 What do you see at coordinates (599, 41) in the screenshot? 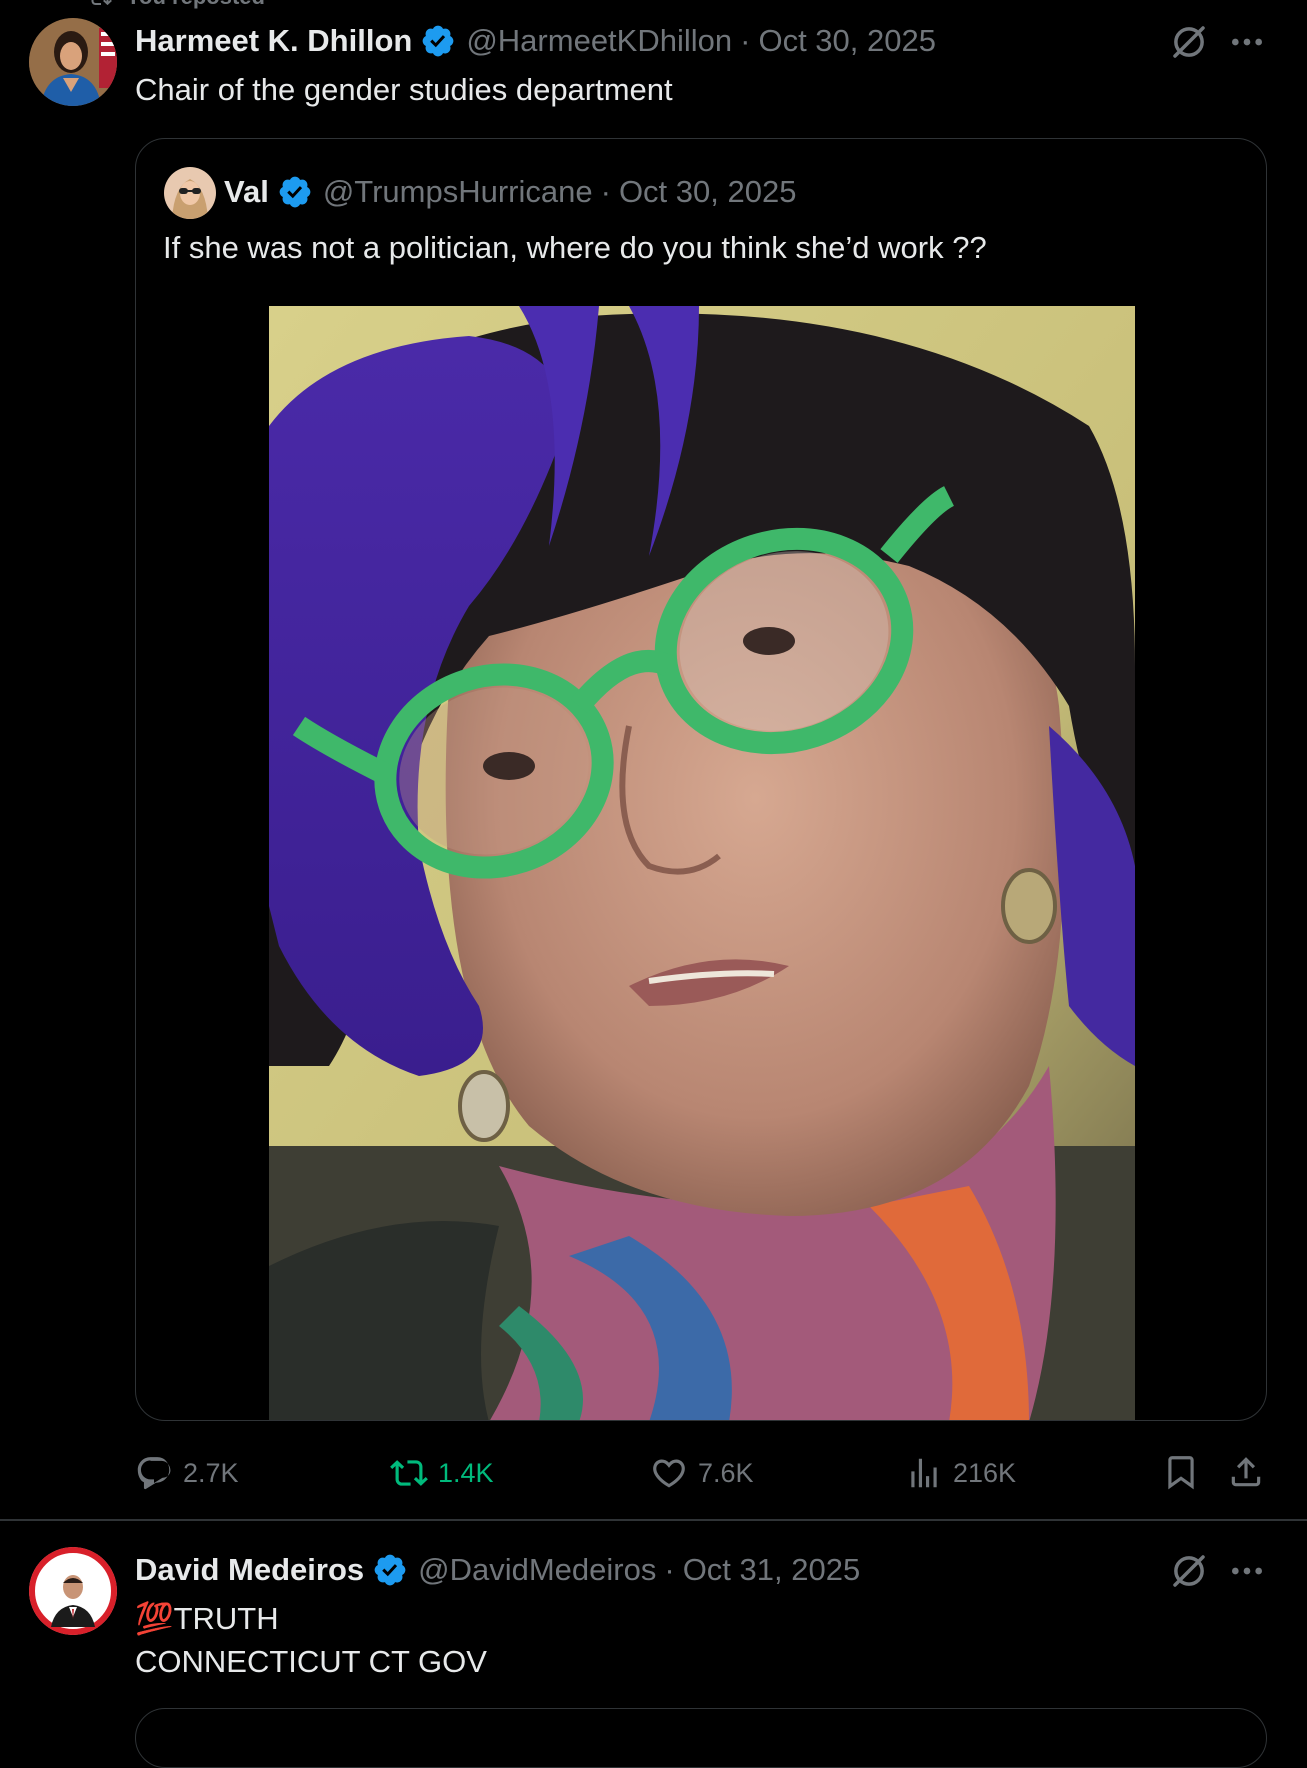
I see `author-handle: @HarmeetKDhillon` at bounding box center [599, 41].